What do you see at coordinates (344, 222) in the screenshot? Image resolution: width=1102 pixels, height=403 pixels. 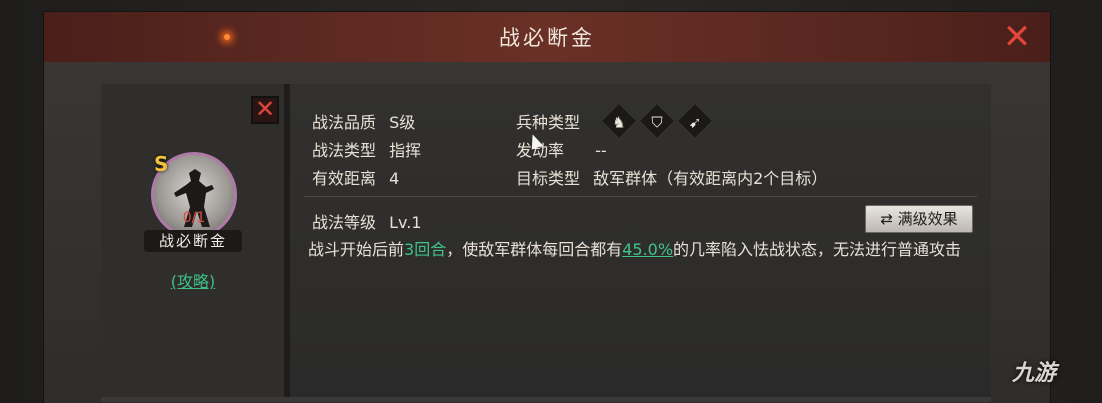 I see `level-label: 战法等级` at bounding box center [344, 222].